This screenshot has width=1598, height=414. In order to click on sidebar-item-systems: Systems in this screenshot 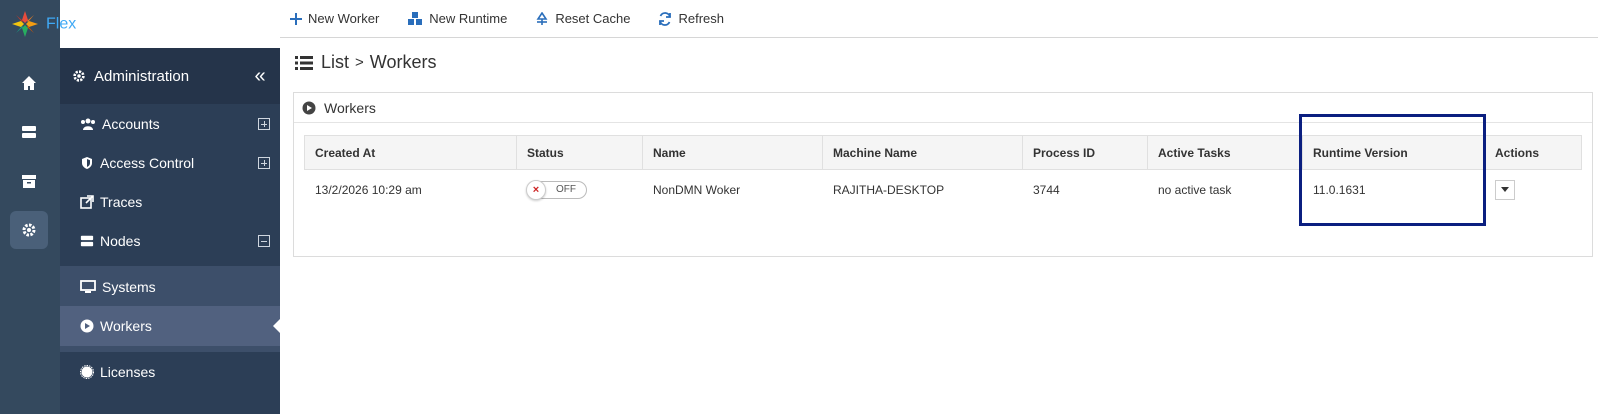, I will do `click(170, 287)`.